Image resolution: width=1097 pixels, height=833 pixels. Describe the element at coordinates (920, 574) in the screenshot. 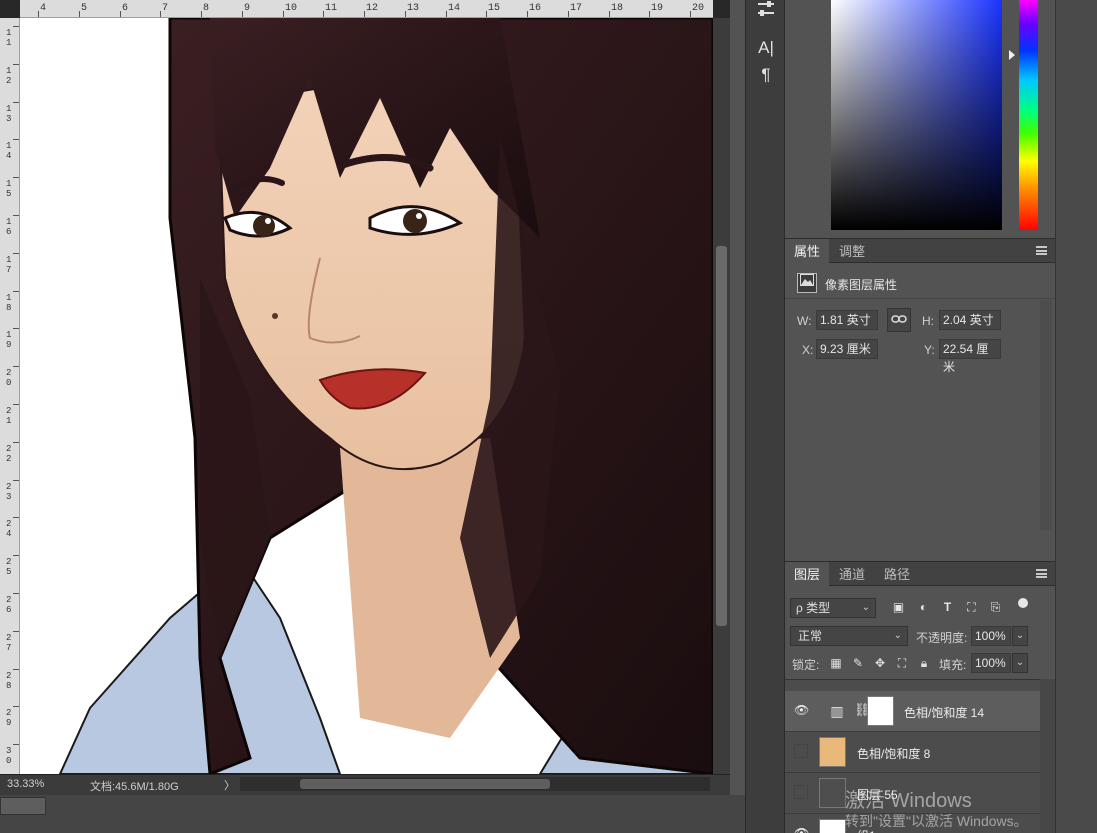

I see `layers-tab-bar: 图层 通道 路径` at that location.